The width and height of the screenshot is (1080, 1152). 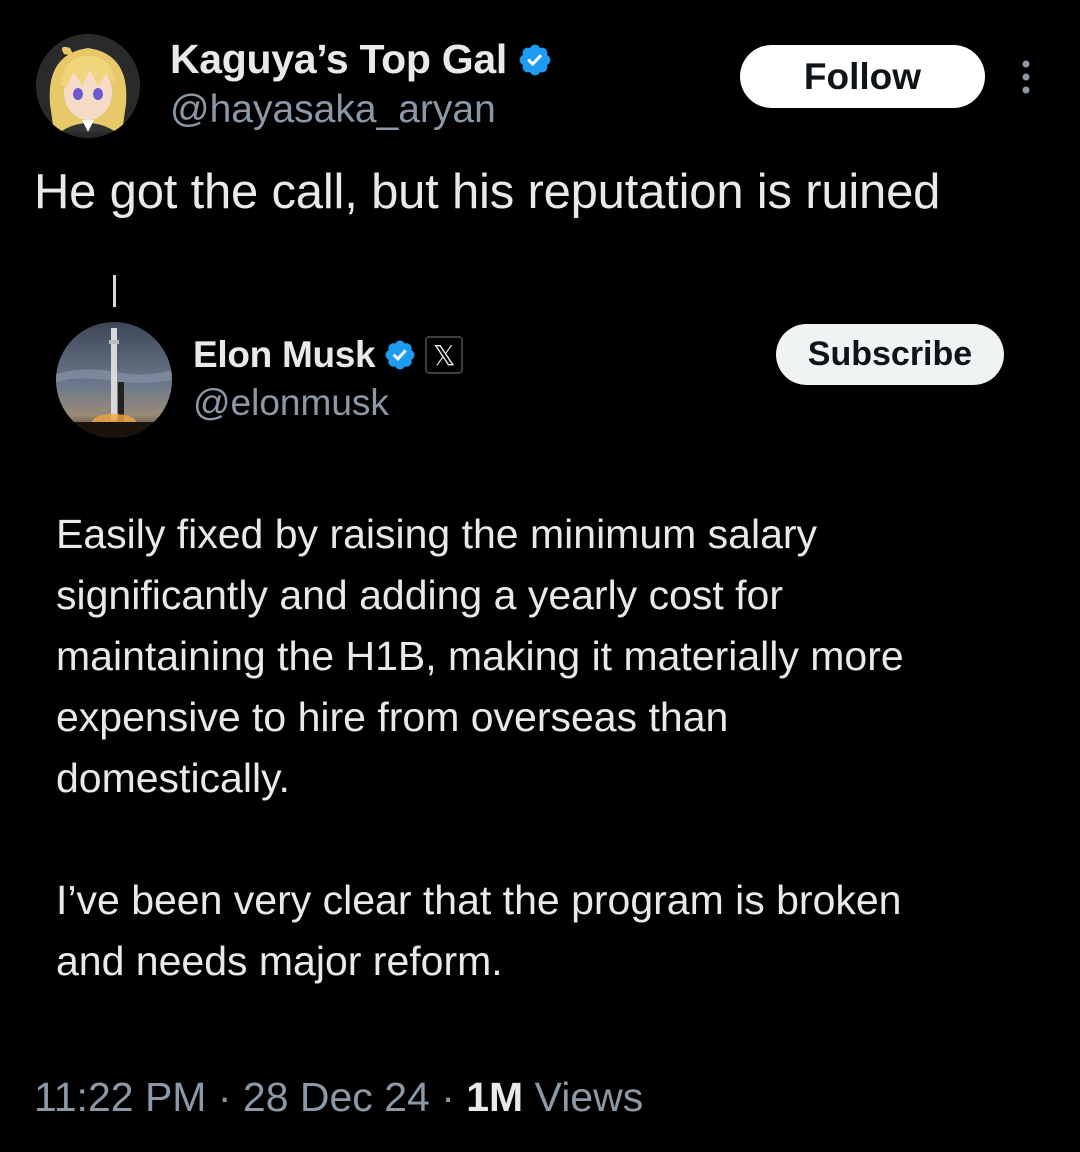 What do you see at coordinates (890, 354) in the screenshot?
I see `subscribe-button: Subscribe` at bounding box center [890, 354].